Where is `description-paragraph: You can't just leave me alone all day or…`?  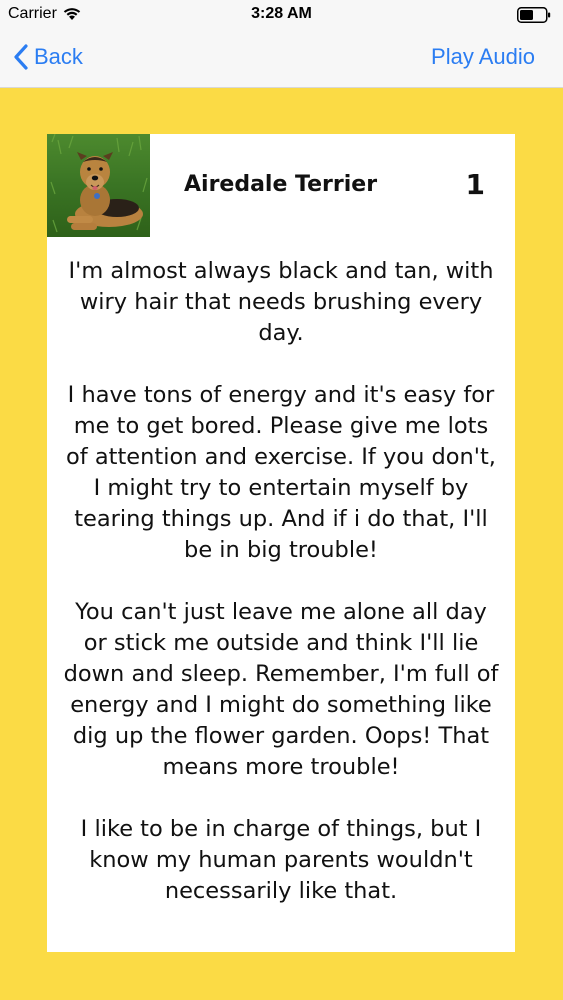 description-paragraph: You can't just leave me alone all day or… is located at coordinates (281, 689).